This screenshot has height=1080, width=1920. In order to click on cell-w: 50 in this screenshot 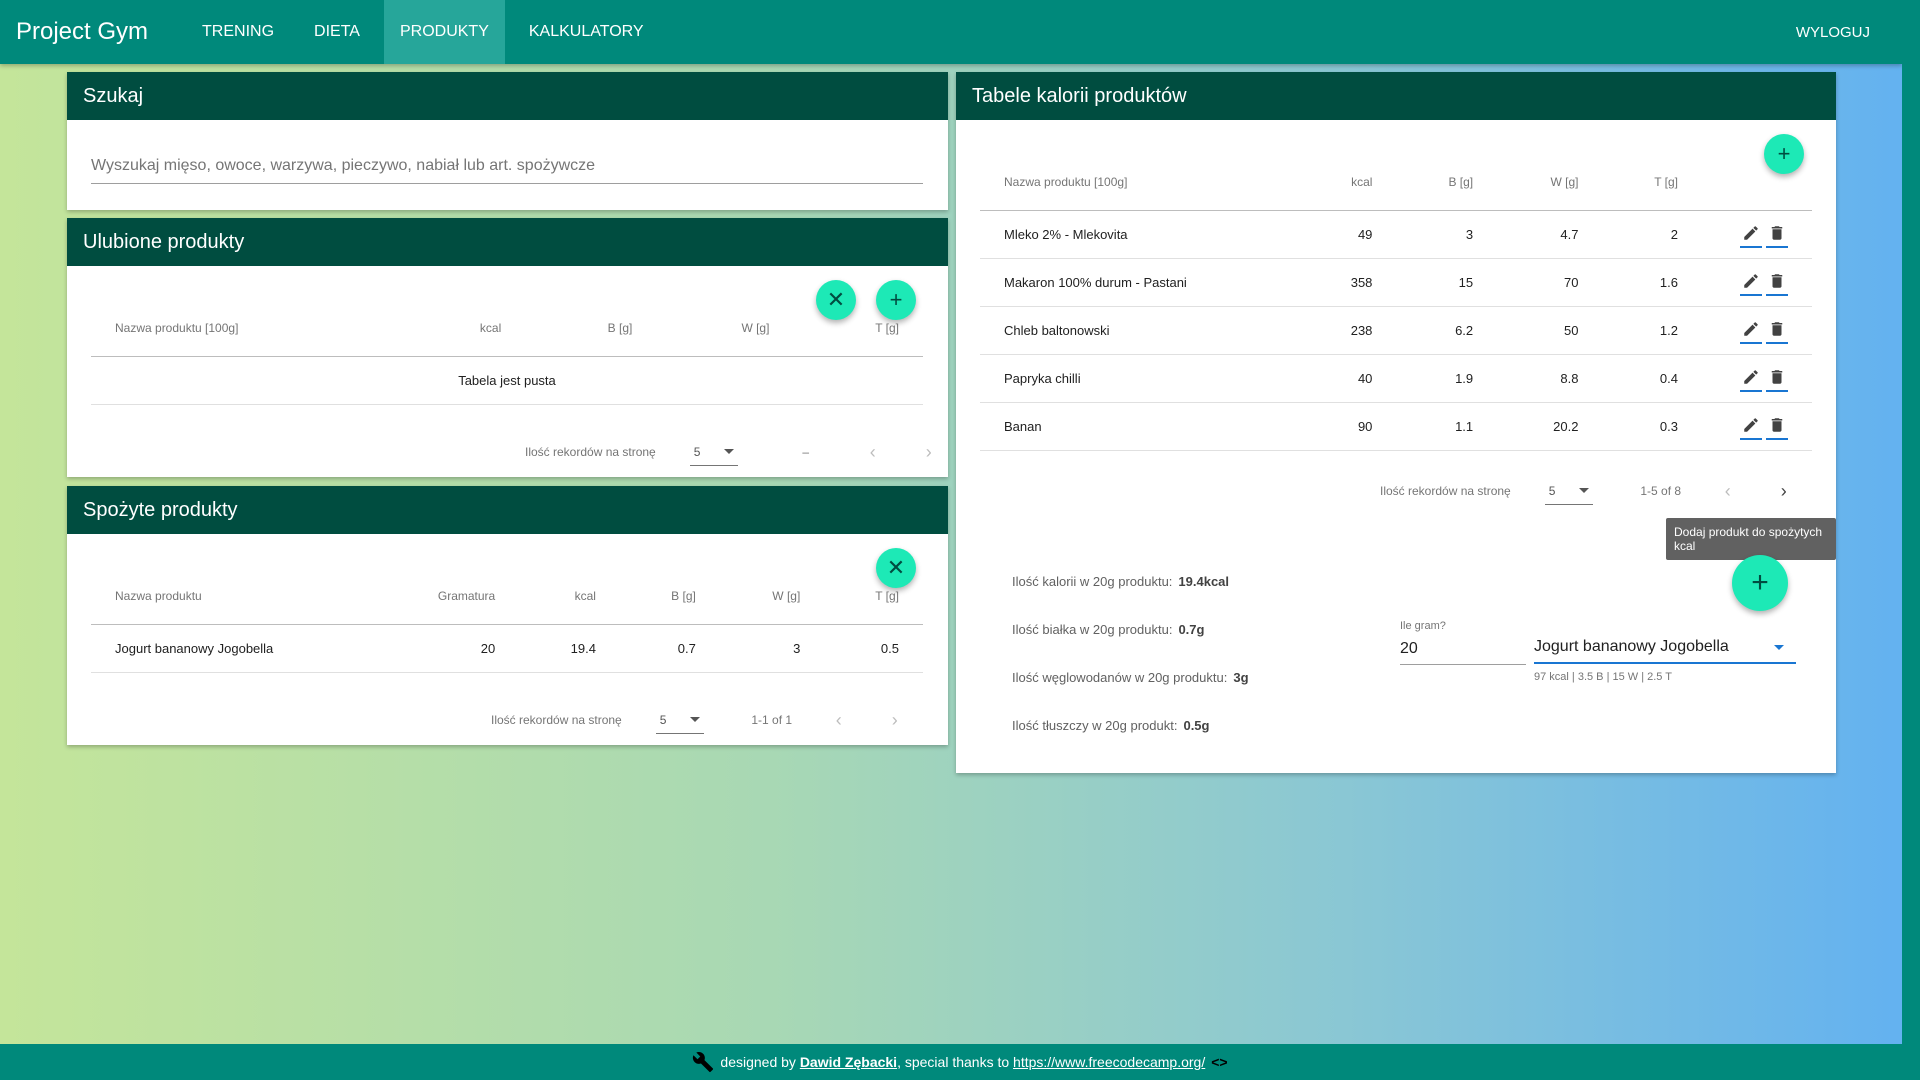, I will do `click(1550, 330)`.